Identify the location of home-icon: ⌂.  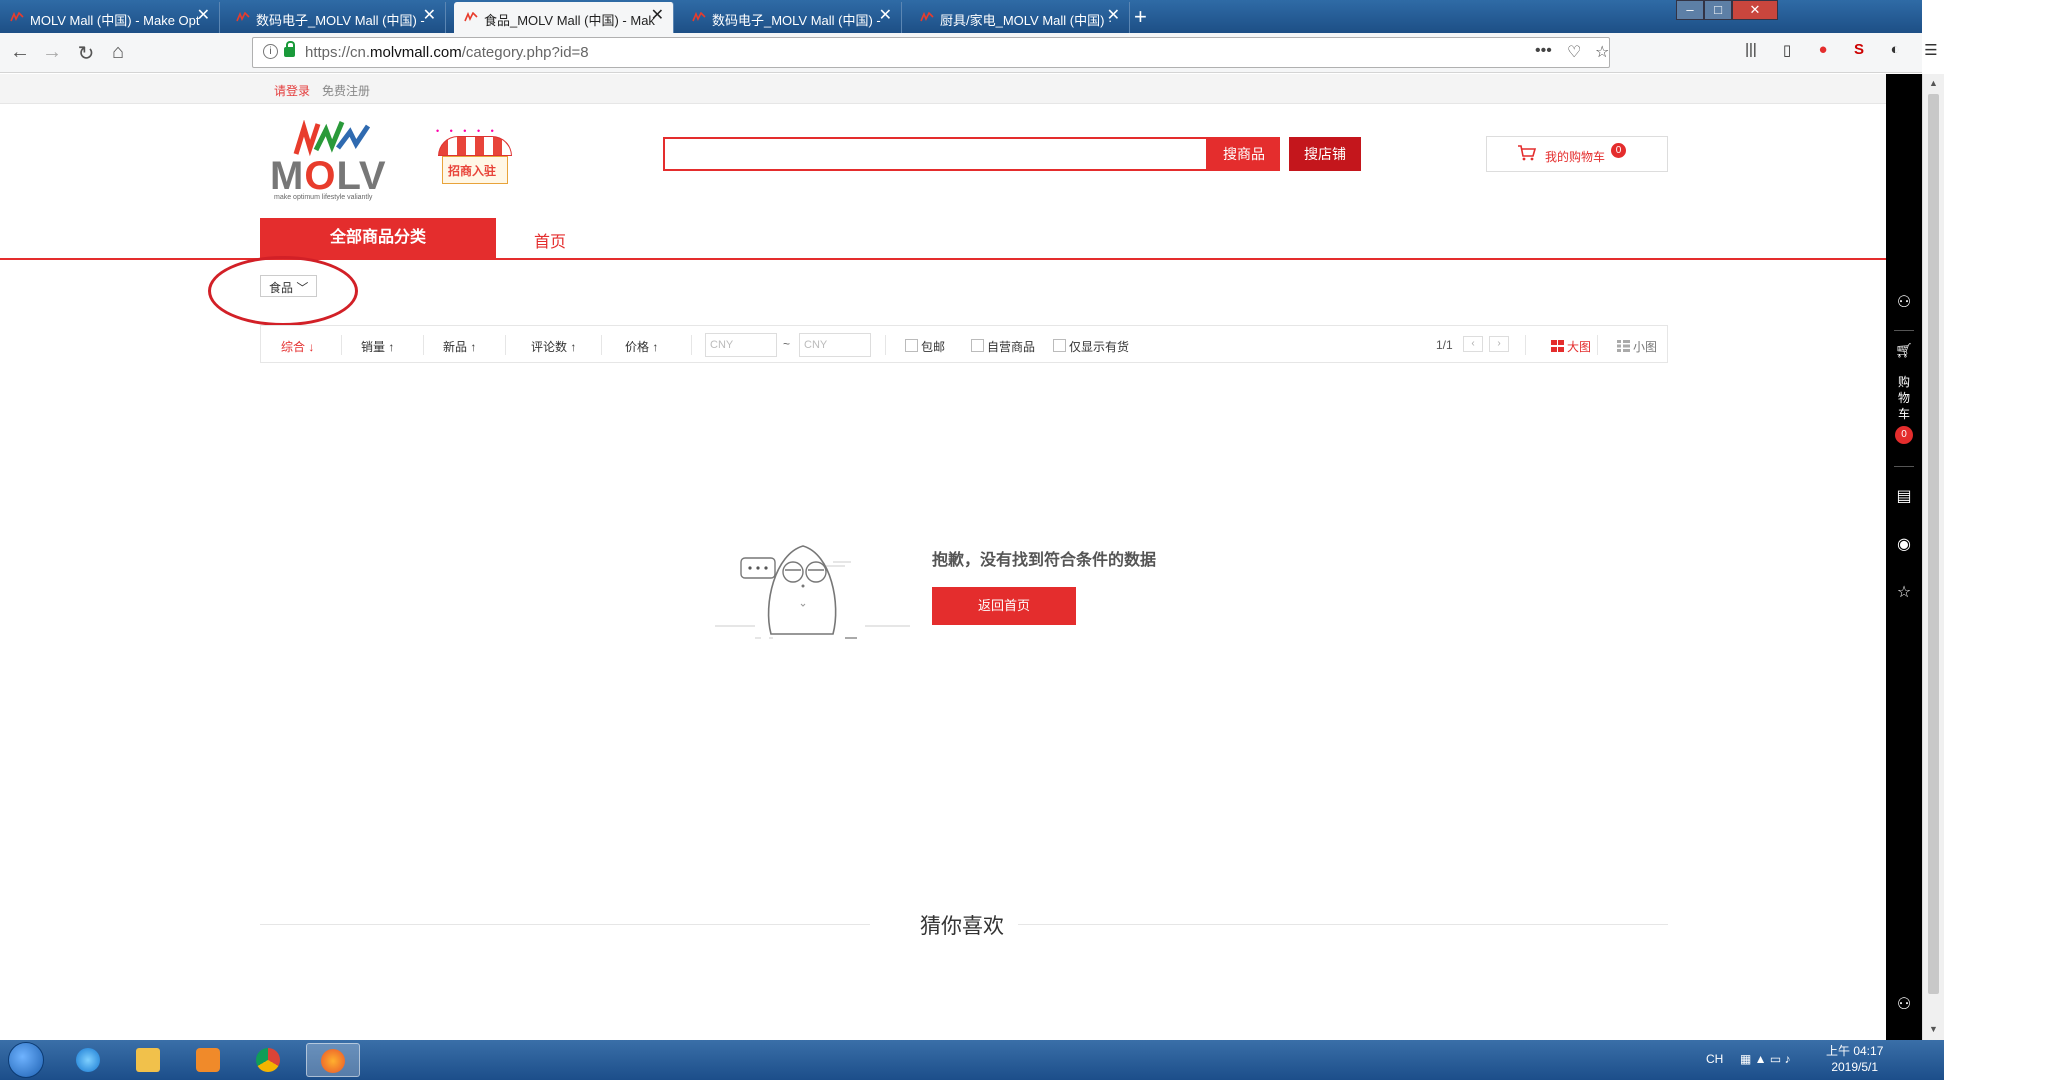
(118, 52).